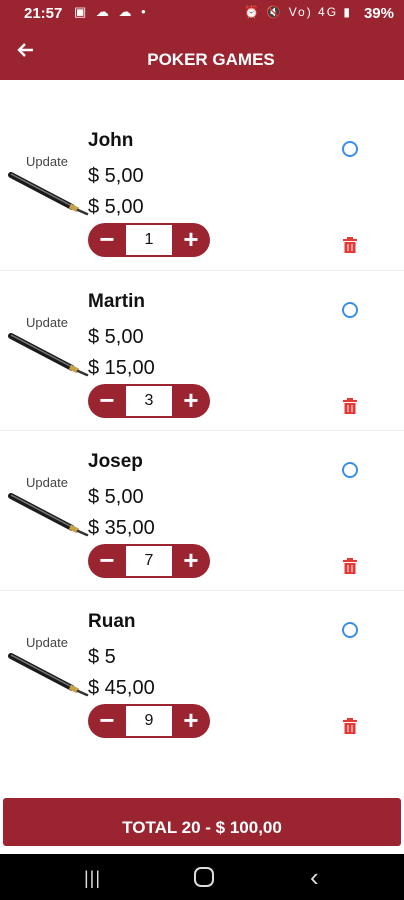 The height and width of the screenshot is (900, 404). I want to click on quantity-stepper: − 7 +, so click(149, 561).